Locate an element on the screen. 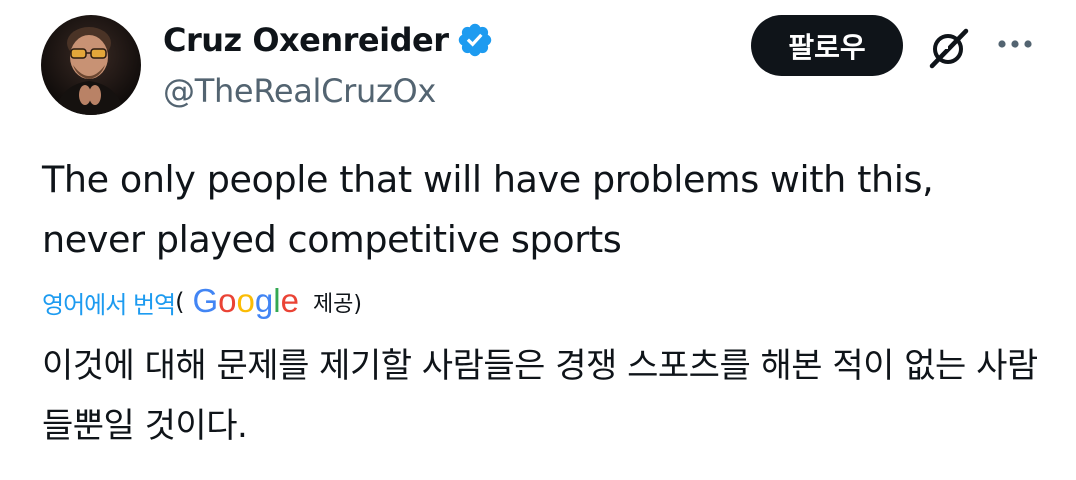  verified-badge-icon is located at coordinates (475, 40).